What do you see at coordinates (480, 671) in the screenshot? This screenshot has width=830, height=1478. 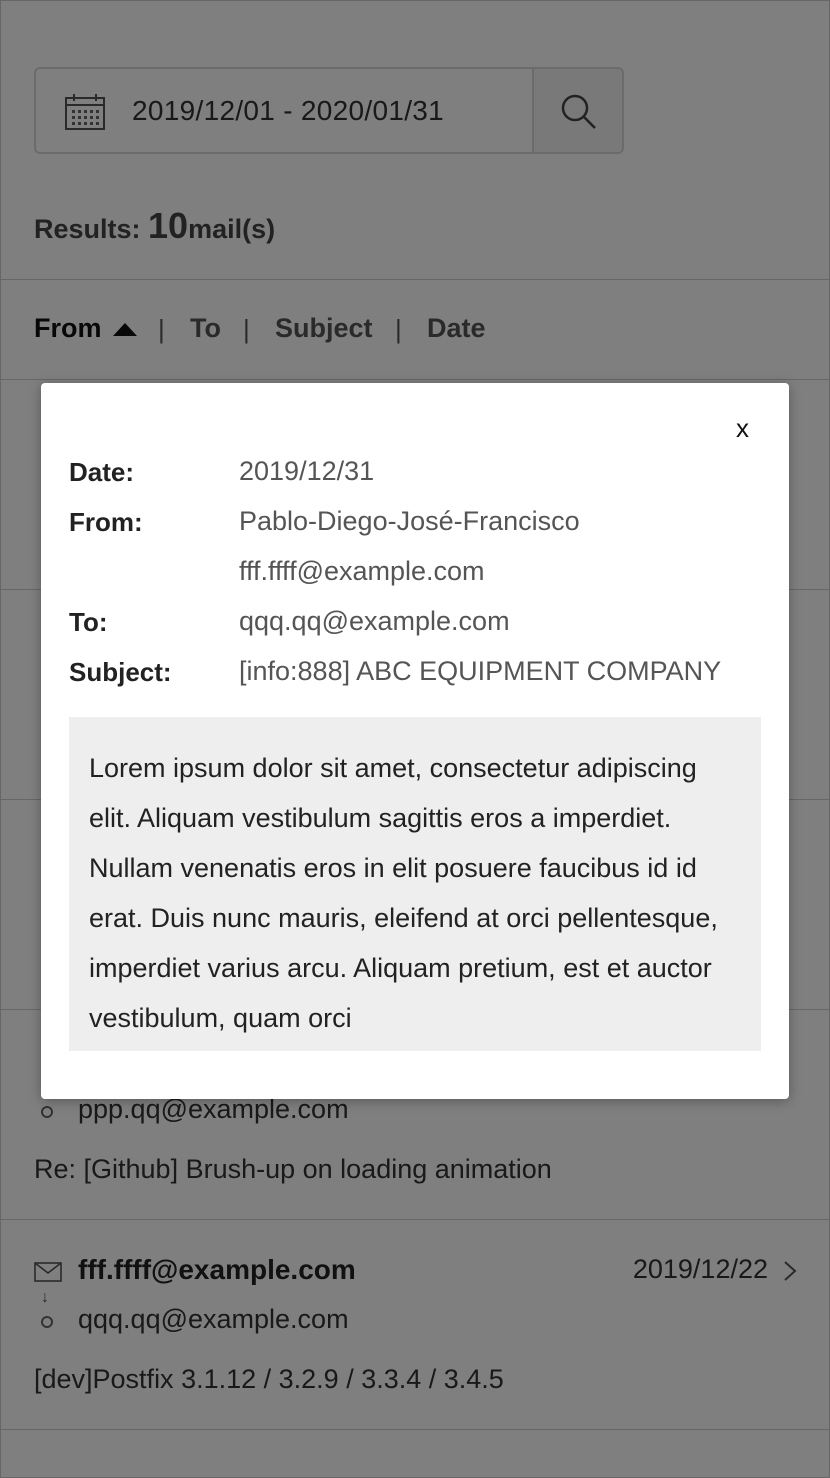 I see `subject-value: [info:888] ABC EQUIPMENT COMPANY` at bounding box center [480, 671].